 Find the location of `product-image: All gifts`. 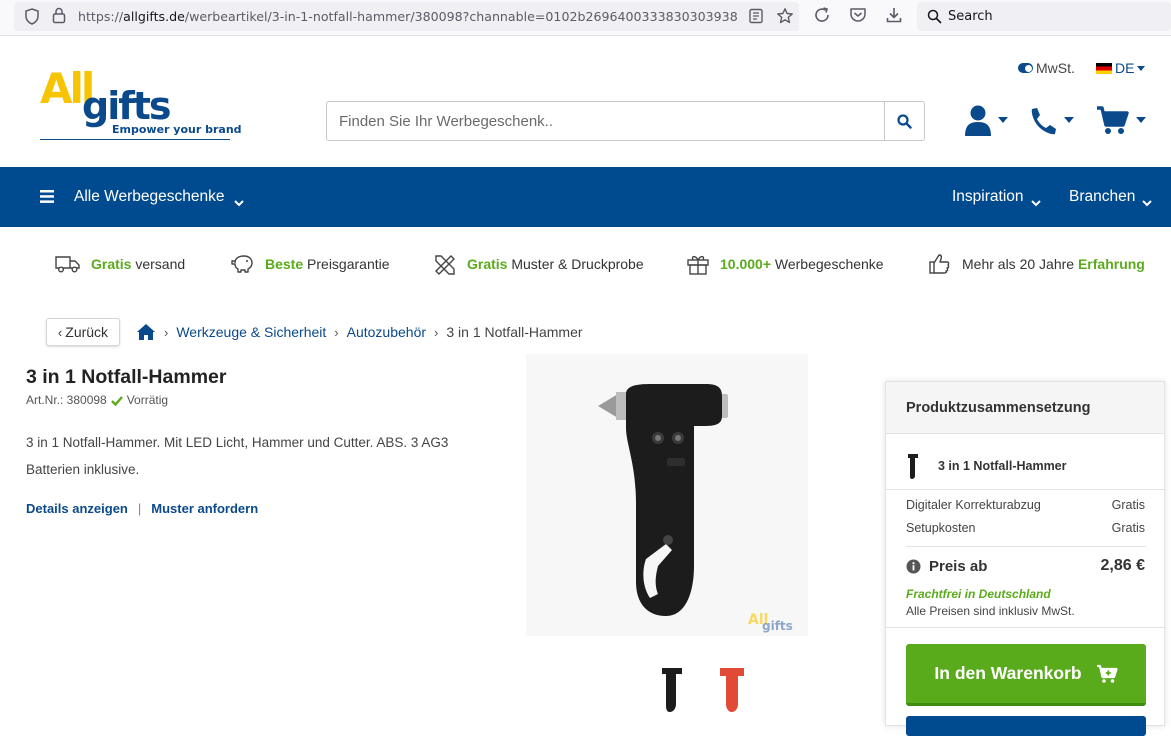

product-image: All gifts is located at coordinates (667, 495).